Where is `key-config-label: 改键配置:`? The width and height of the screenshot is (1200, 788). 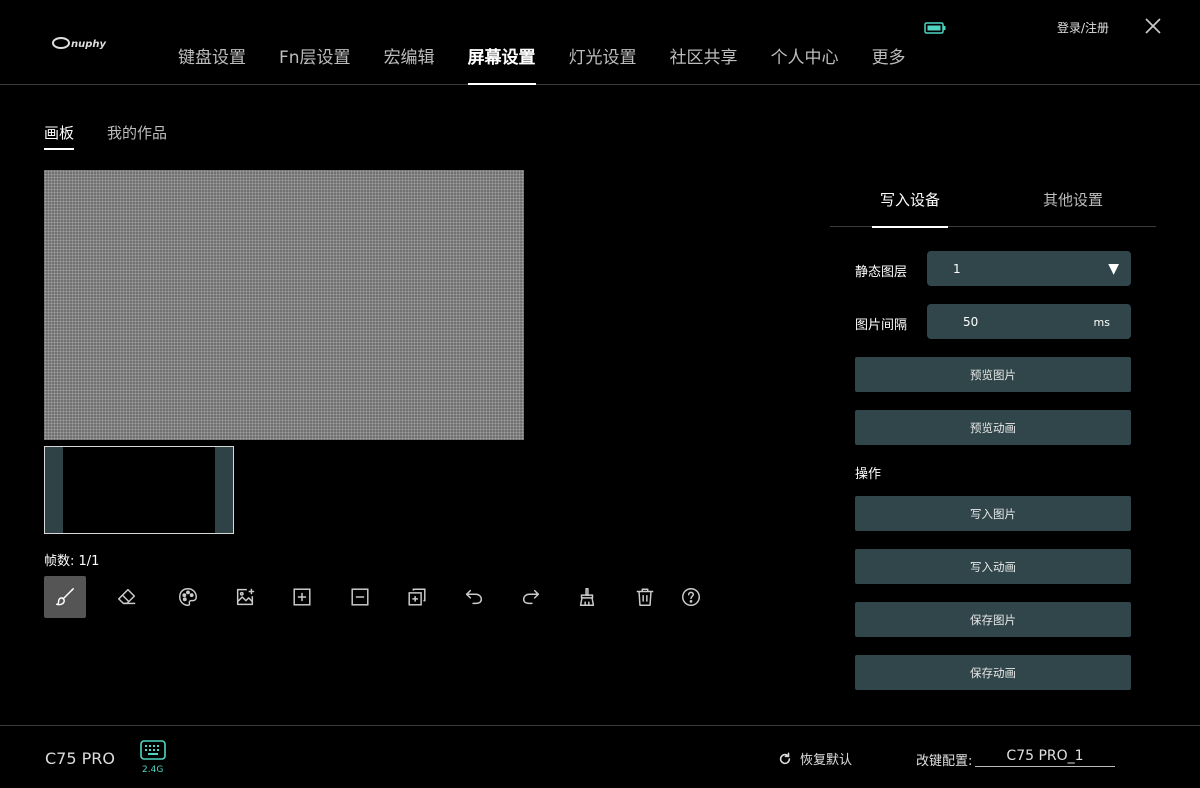
key-config-label: 改键配置: is located at coordinates (944, 761).